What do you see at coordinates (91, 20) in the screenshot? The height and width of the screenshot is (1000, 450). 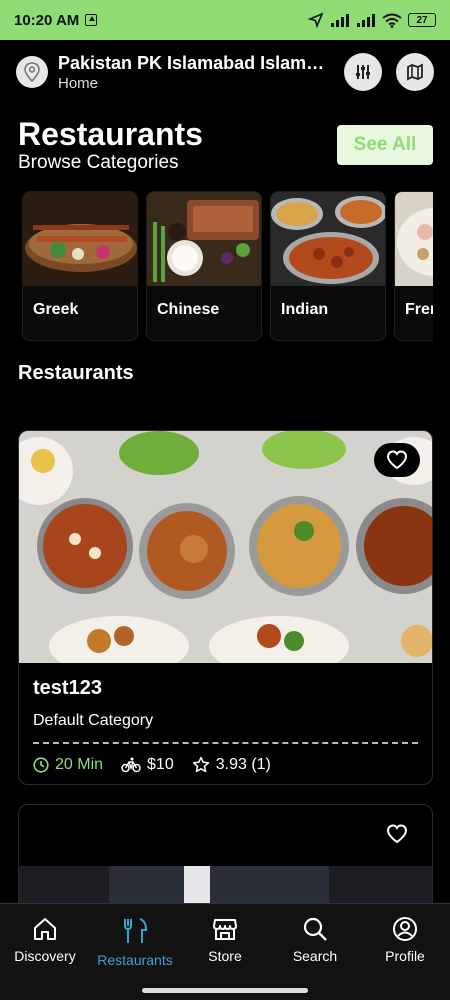 I see `upload-notification-icon` at bounding box center [91, 20].